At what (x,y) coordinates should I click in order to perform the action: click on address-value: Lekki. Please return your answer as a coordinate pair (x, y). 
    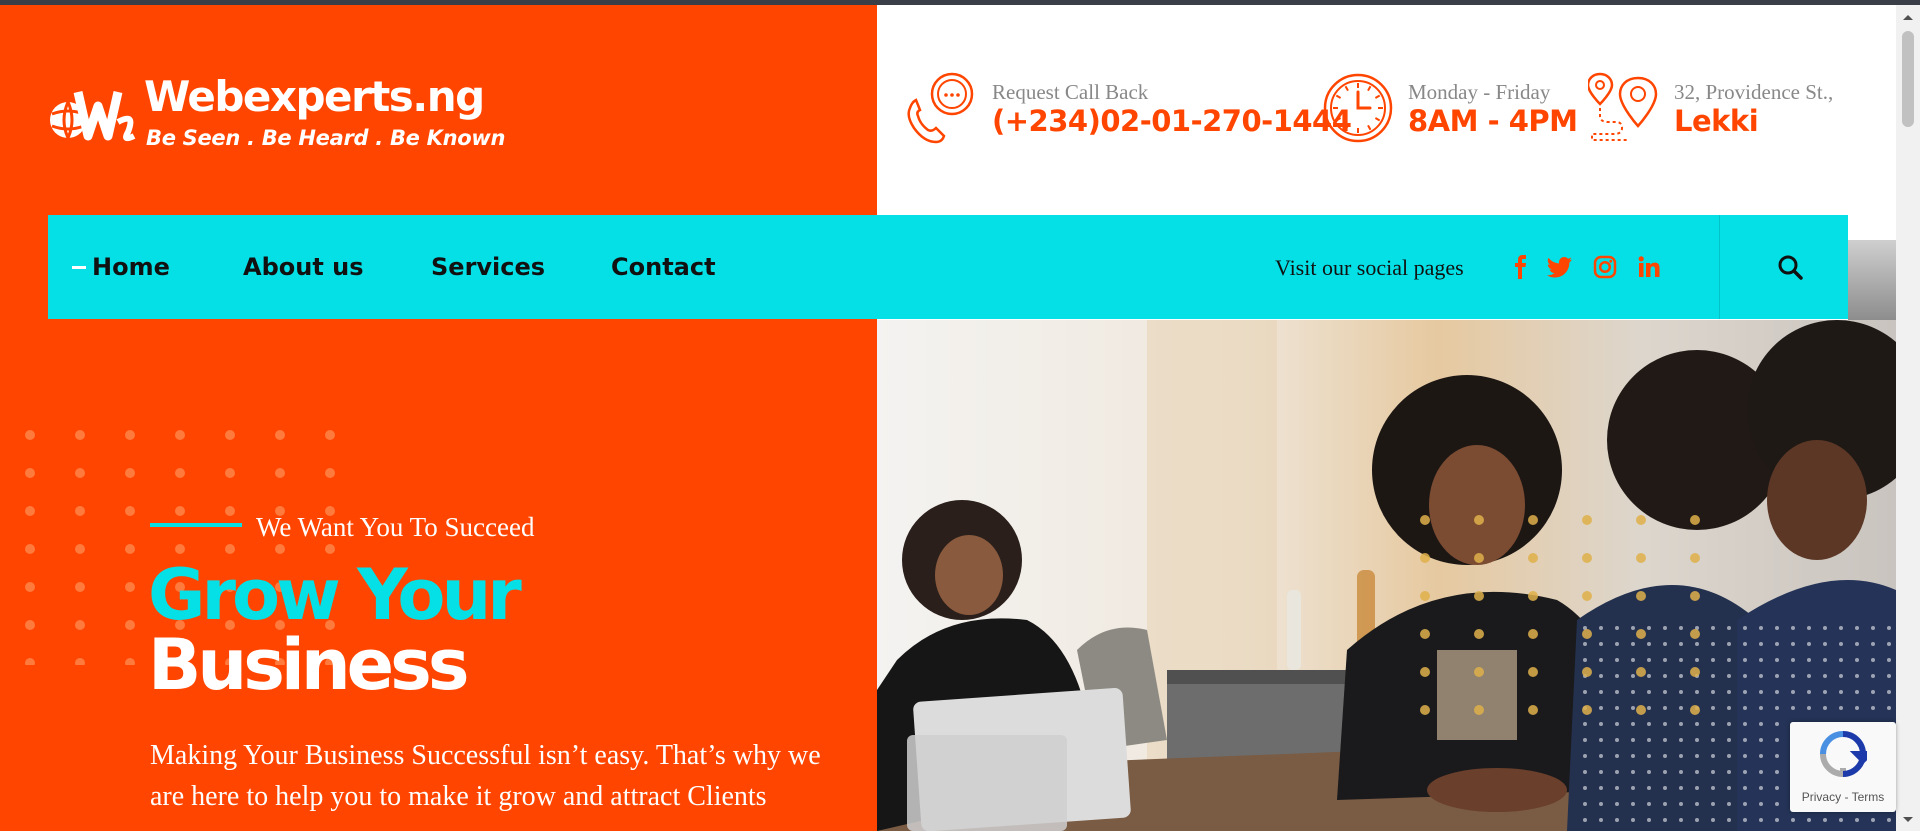
    Looking at the image, I should click on (1716, 121).